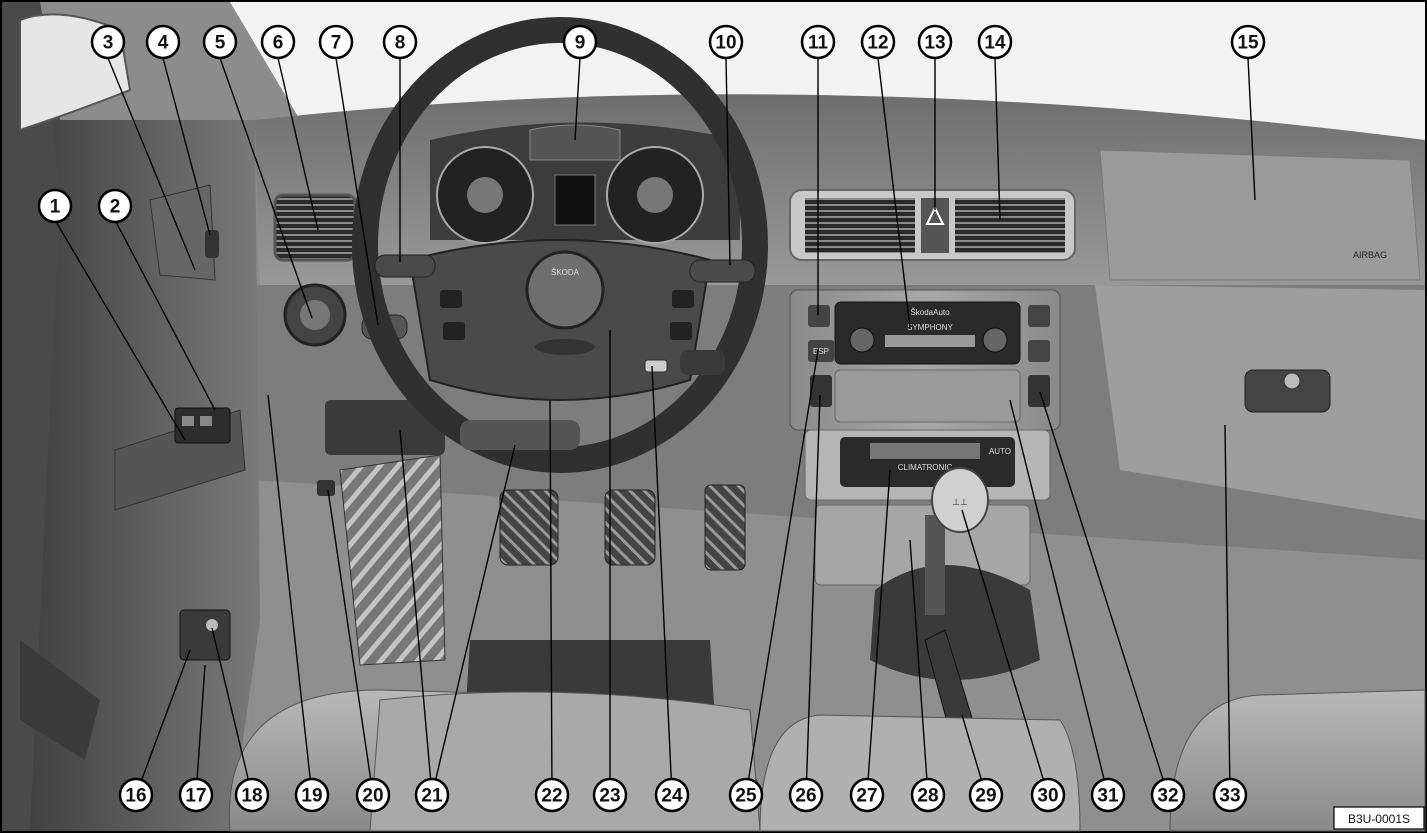 Image resolution: width=1427 pixels, height=833 pixels. Describe the element at coordinates (1010, 225) in the screenshot. I see `center-vent-right` at that location.